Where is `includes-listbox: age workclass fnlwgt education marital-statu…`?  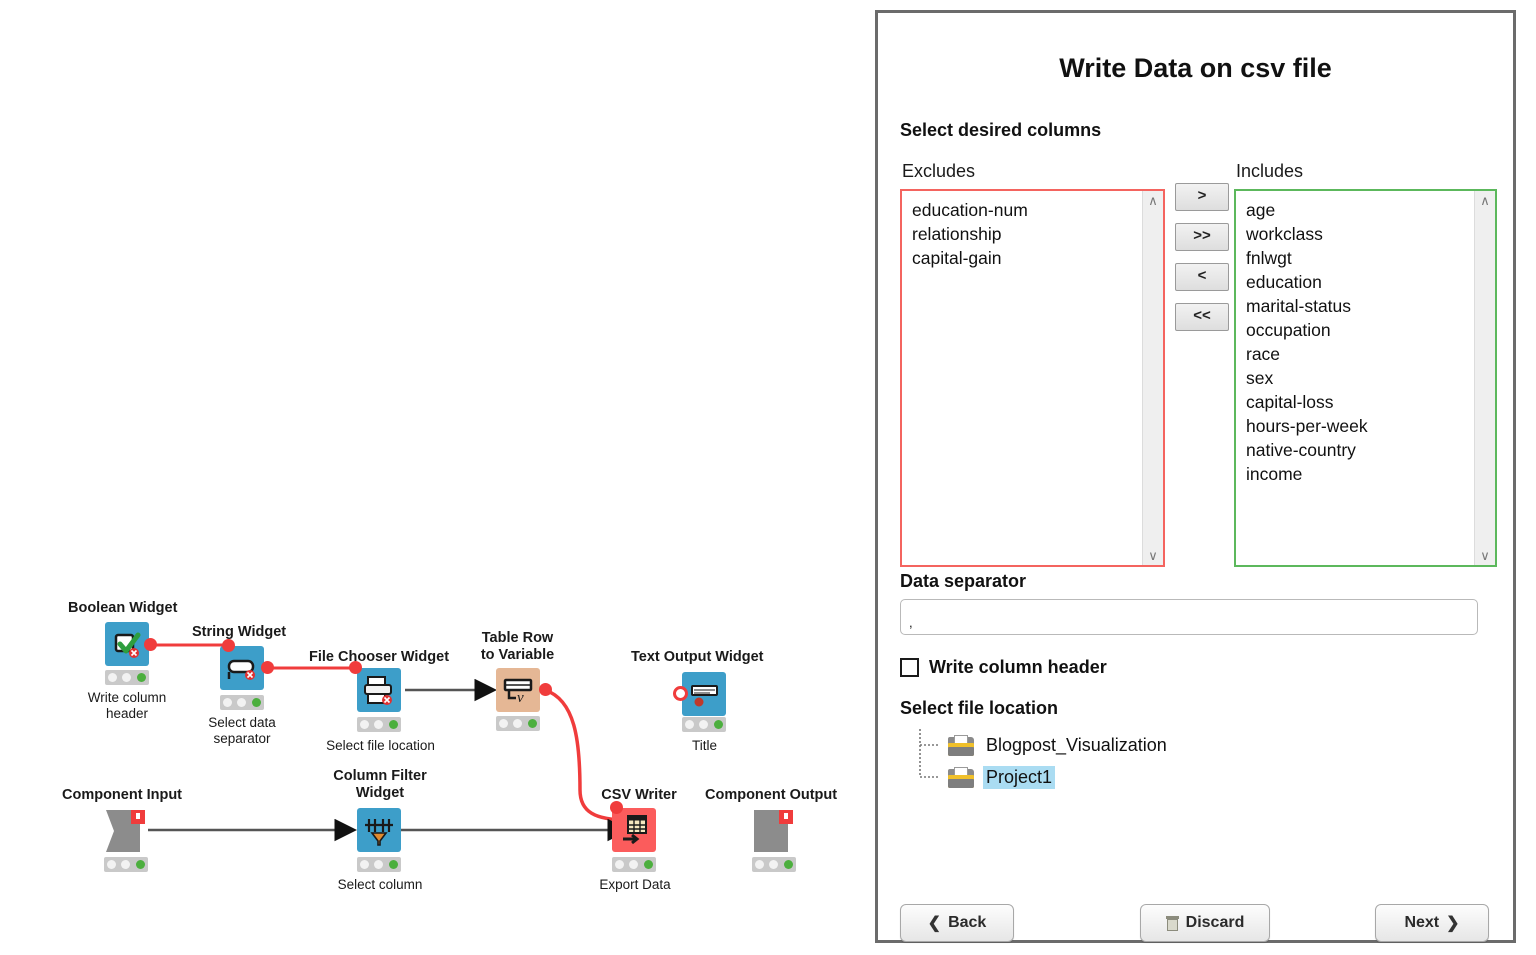 includes-listbox: age workclass fnlwgt education marital-statu… is located at coordinates (1365, 378).